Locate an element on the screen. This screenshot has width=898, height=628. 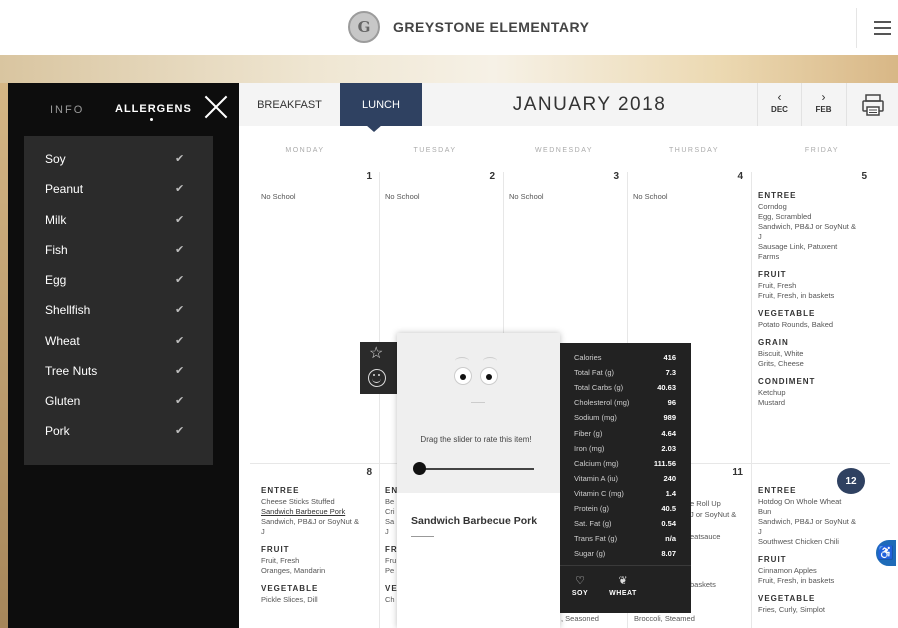
weekday-friday: FRIDAY is located at coordinates (822, 150).